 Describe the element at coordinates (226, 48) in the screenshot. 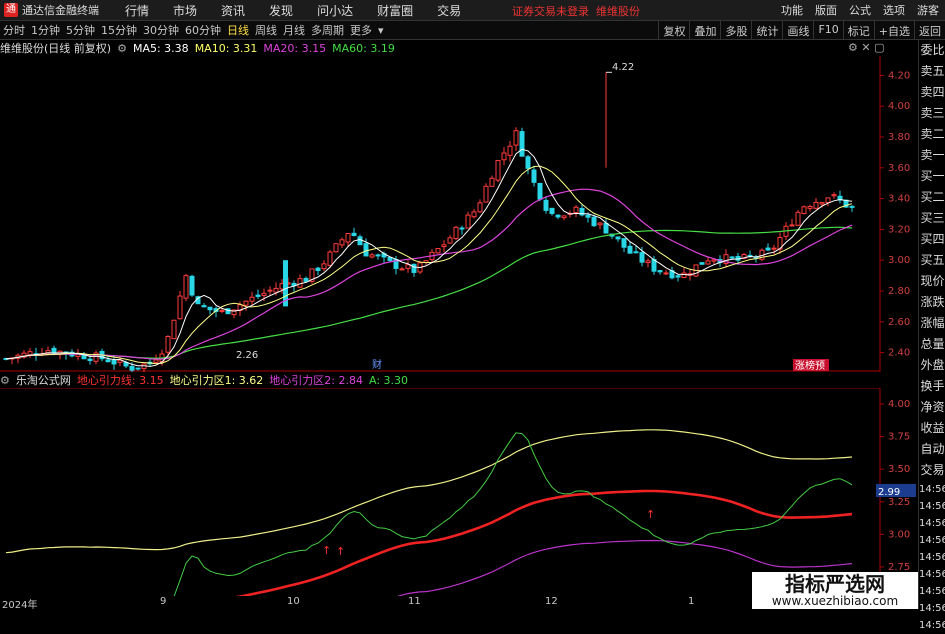

I see `ma10-label: MA10: 3.31` at that location.